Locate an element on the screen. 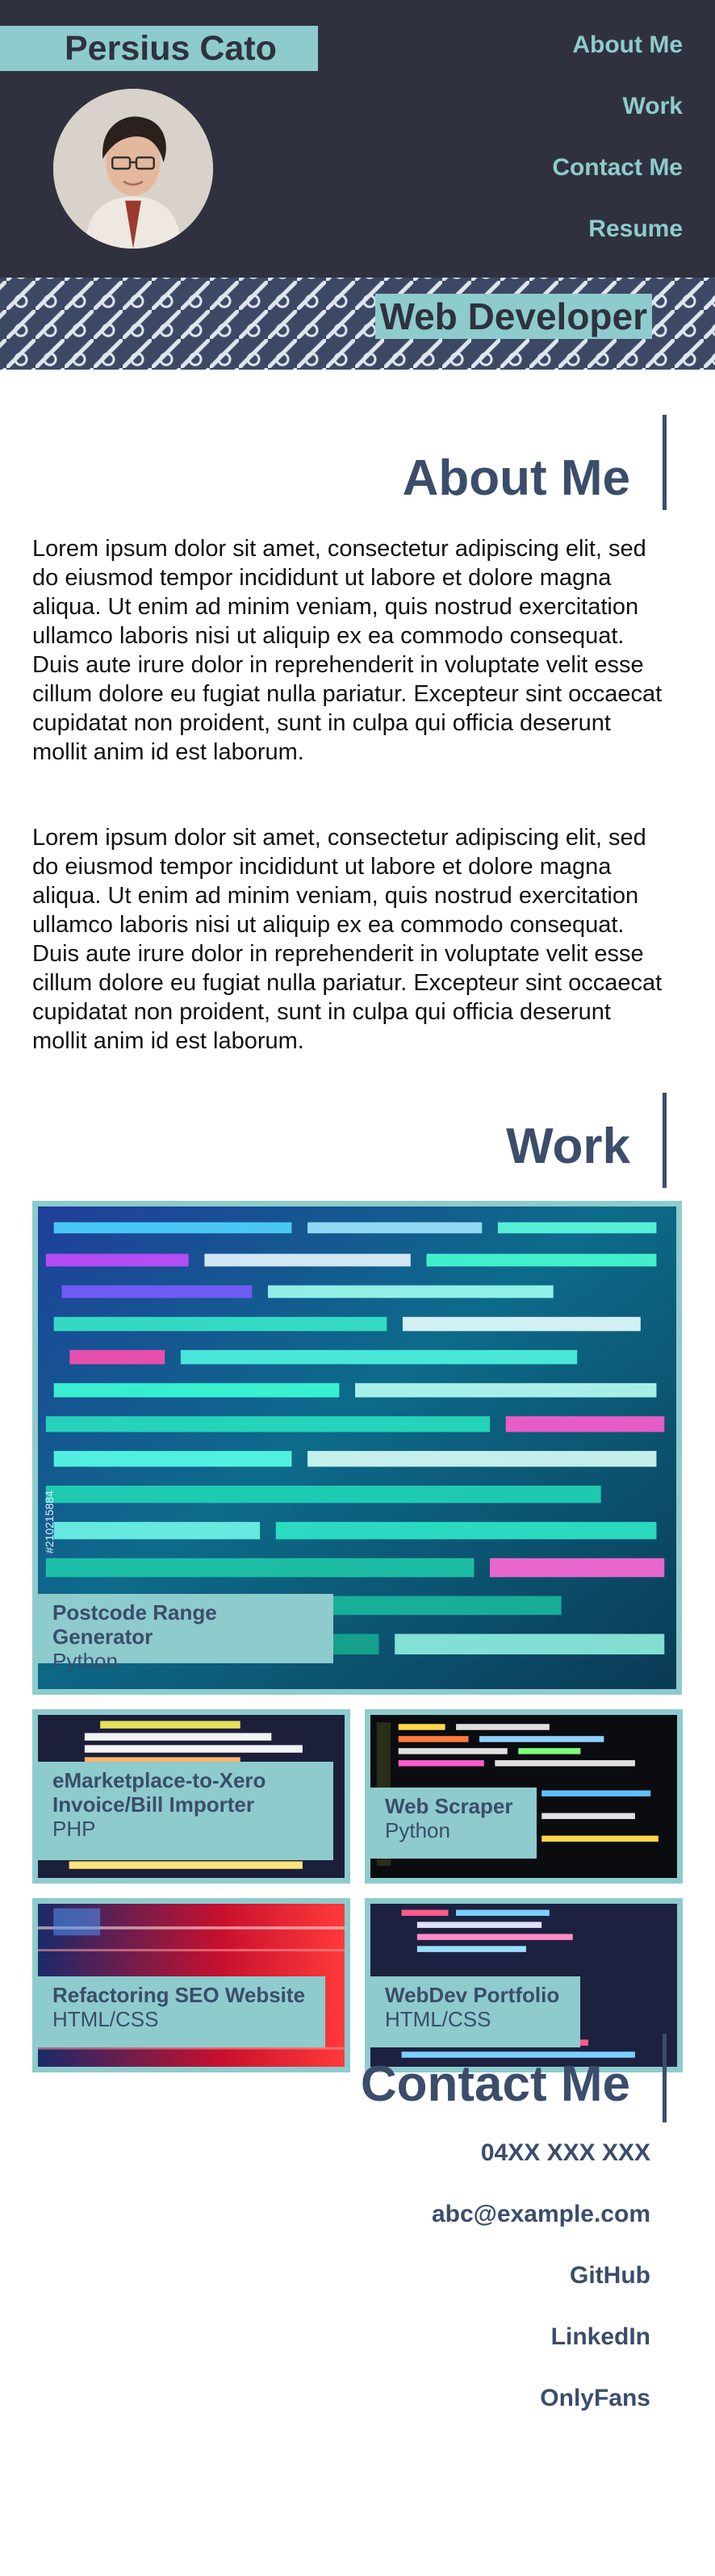 This screenshot has height=2576, width=715. nav-link-about: About Me is located at coordinates (617, 51).